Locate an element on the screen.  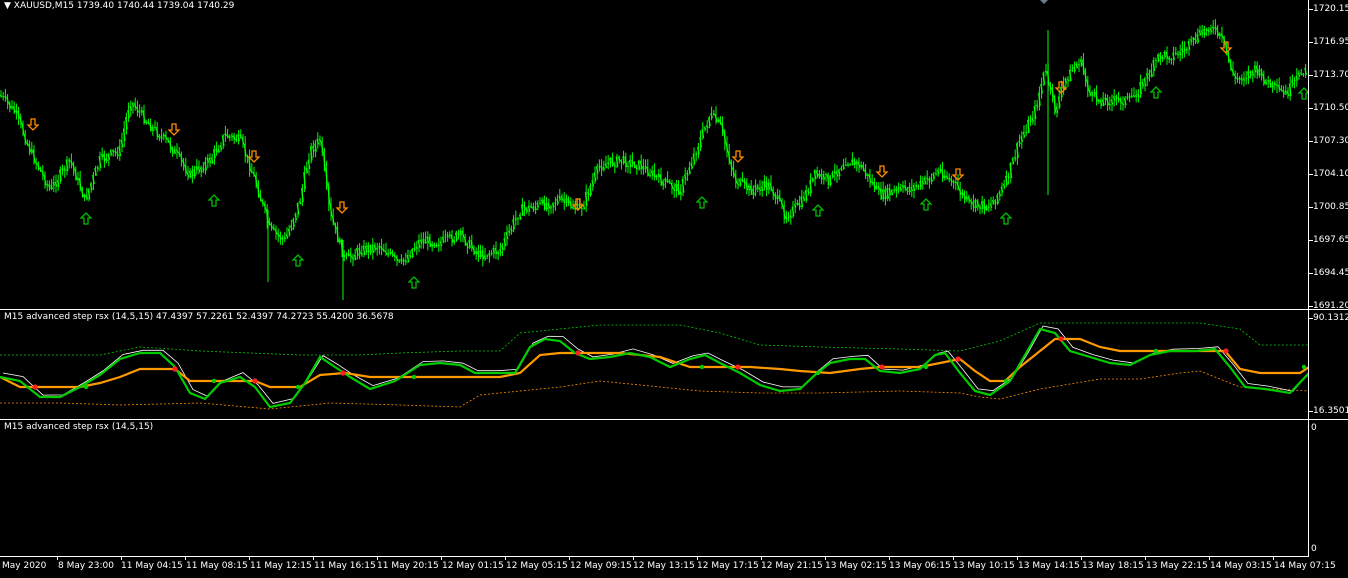
time-label: 13 May 10:15 is located at coordinates (984, 566).